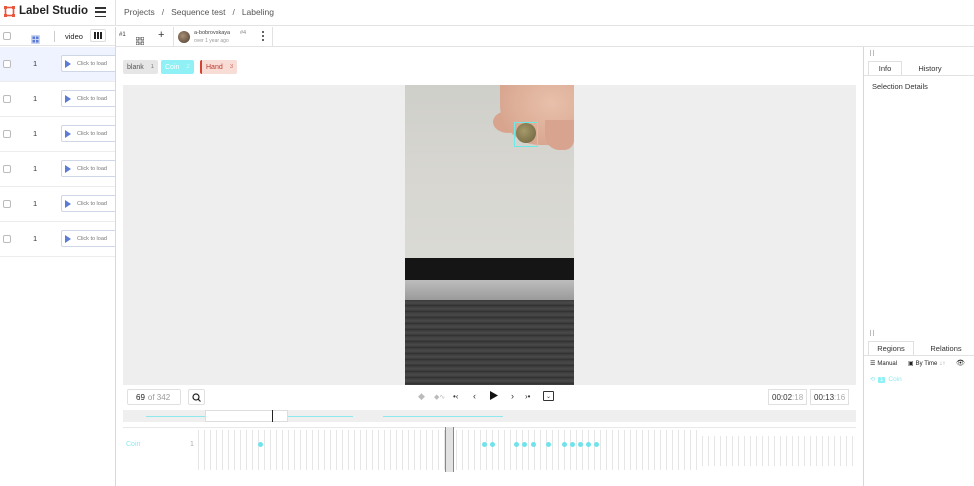  I want to click on tab-relations-label: Relations, so click(946, 348).